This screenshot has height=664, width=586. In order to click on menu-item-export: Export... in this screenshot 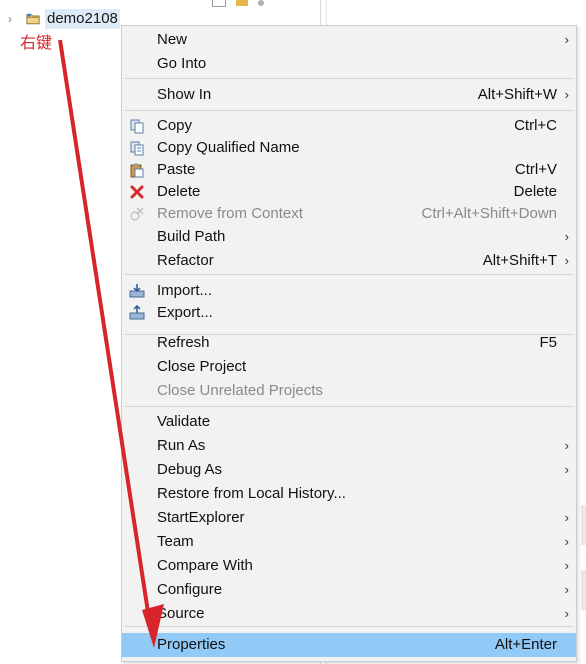, I will do `click(349, 313)`.